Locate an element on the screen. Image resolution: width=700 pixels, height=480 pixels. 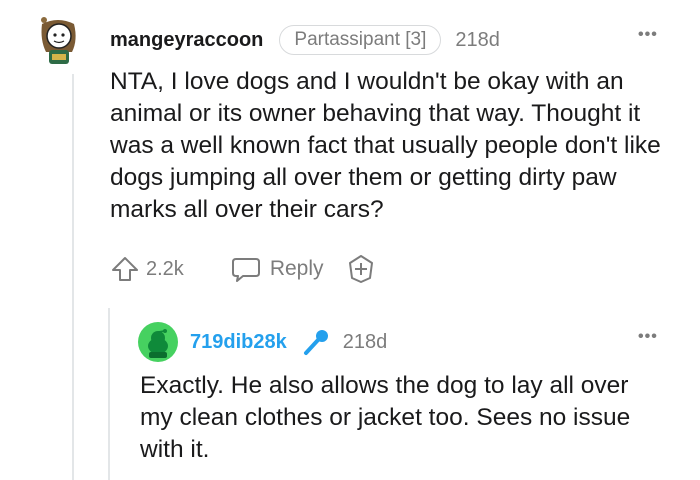
reply-button: Reply is located at coordinates (277, 269).